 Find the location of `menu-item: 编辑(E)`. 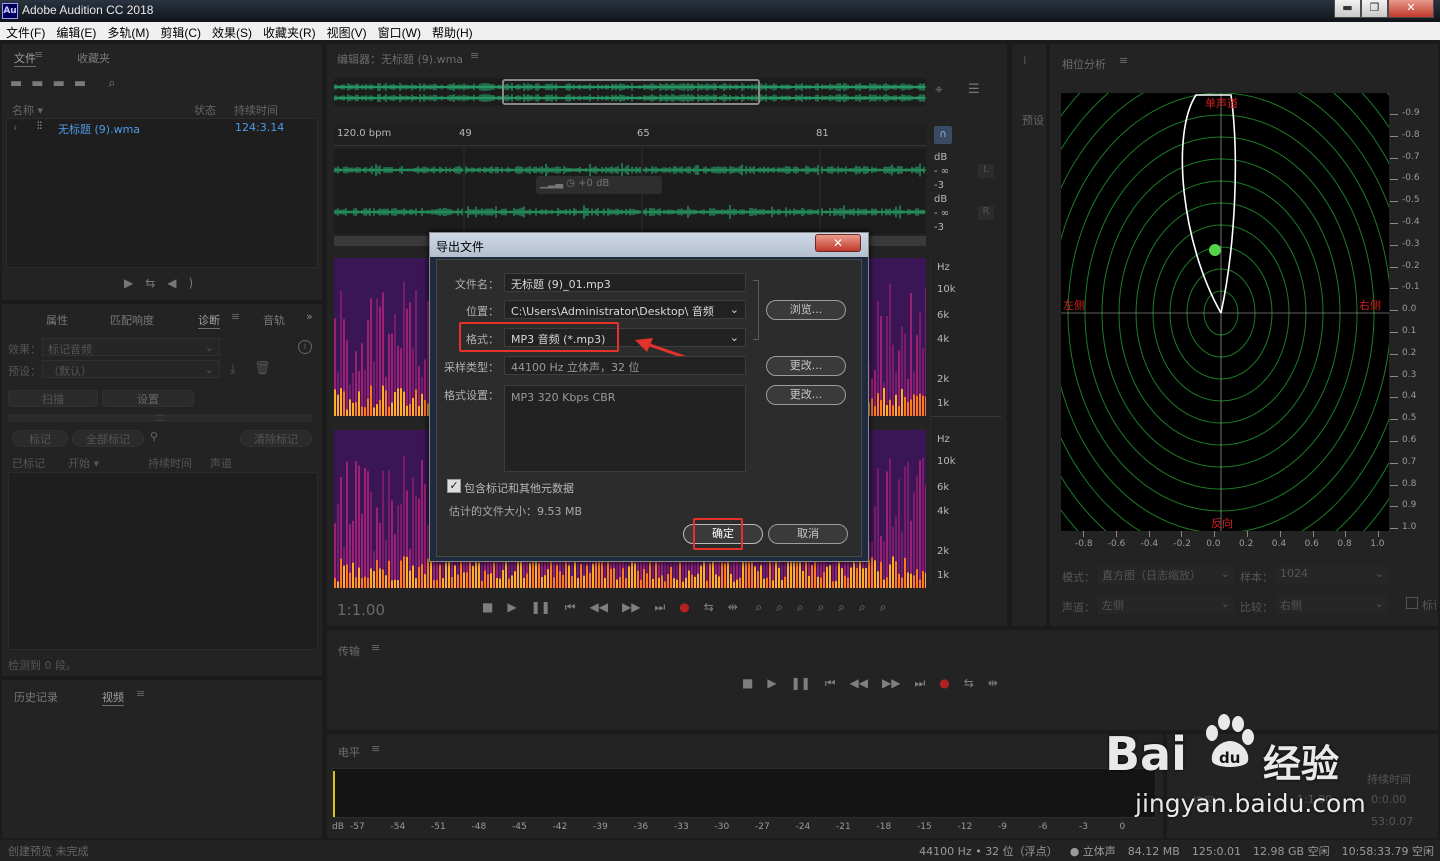

menu-item: 编辑(E) is located at coordinates (75, 31).